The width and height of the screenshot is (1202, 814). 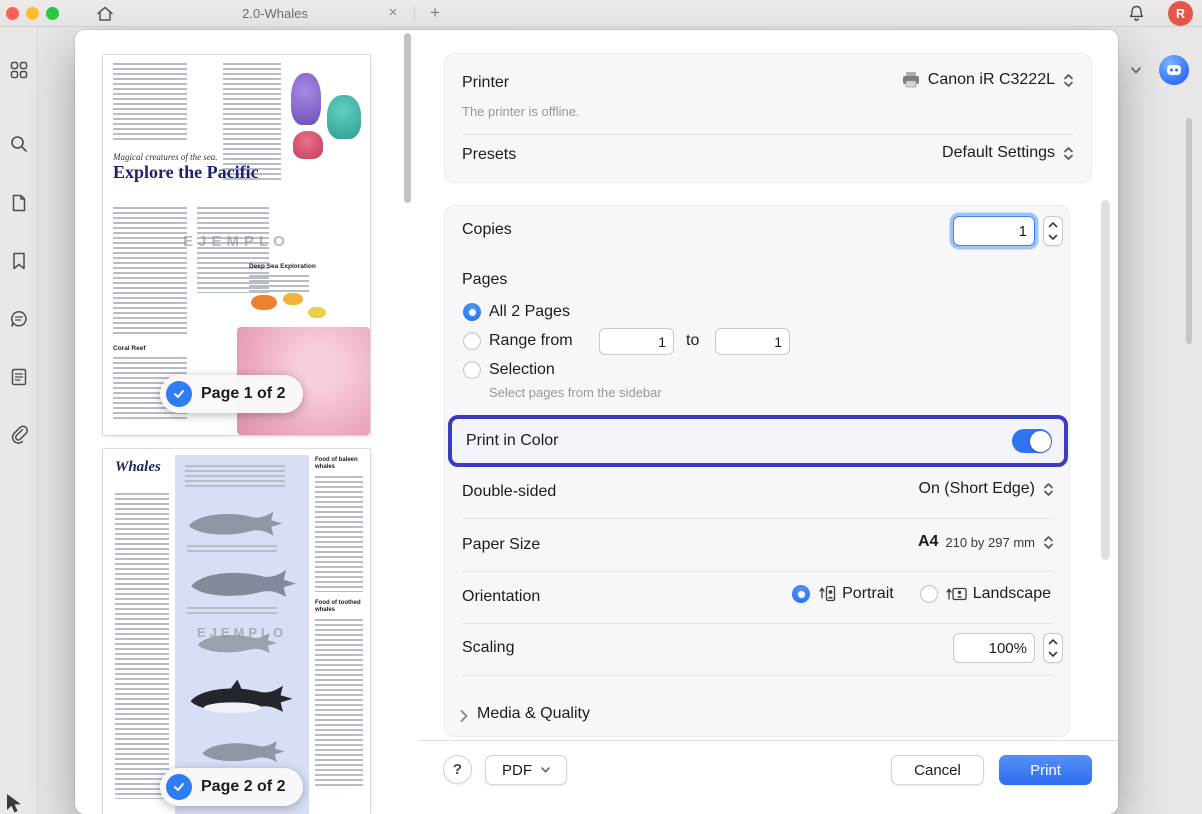 What do you see at coordinates (414, 13) in the screenshot?
I see `tab-divider` at bounding box center [414, 13].